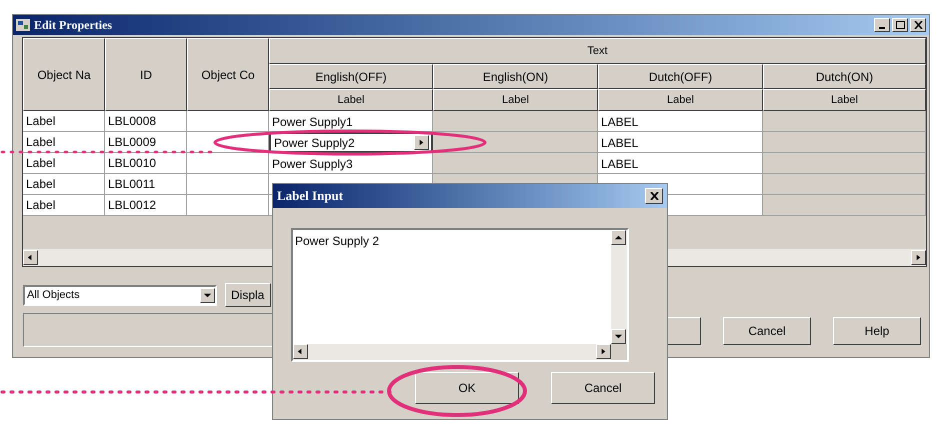  What do you see at coordinates (467, 388) in the screenshot?
I see `ok-button: OK` at bounding box center [467, 388].